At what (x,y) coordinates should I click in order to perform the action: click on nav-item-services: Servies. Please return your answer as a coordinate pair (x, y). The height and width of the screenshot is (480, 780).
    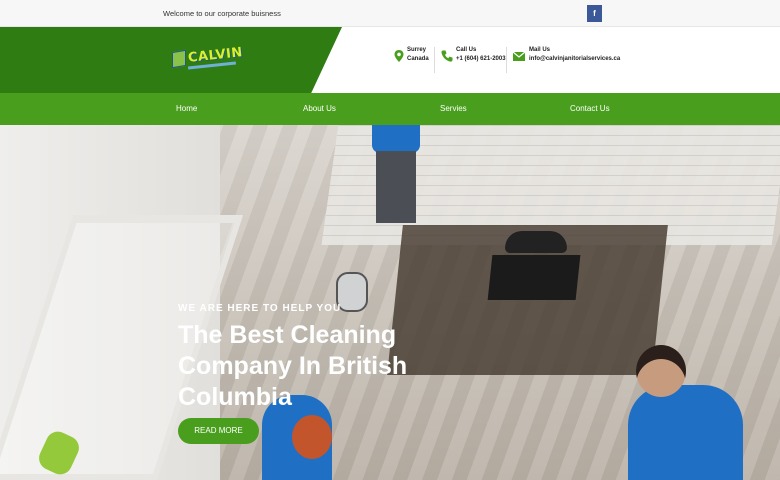
    Looking at the image, I should click on (453, 108).